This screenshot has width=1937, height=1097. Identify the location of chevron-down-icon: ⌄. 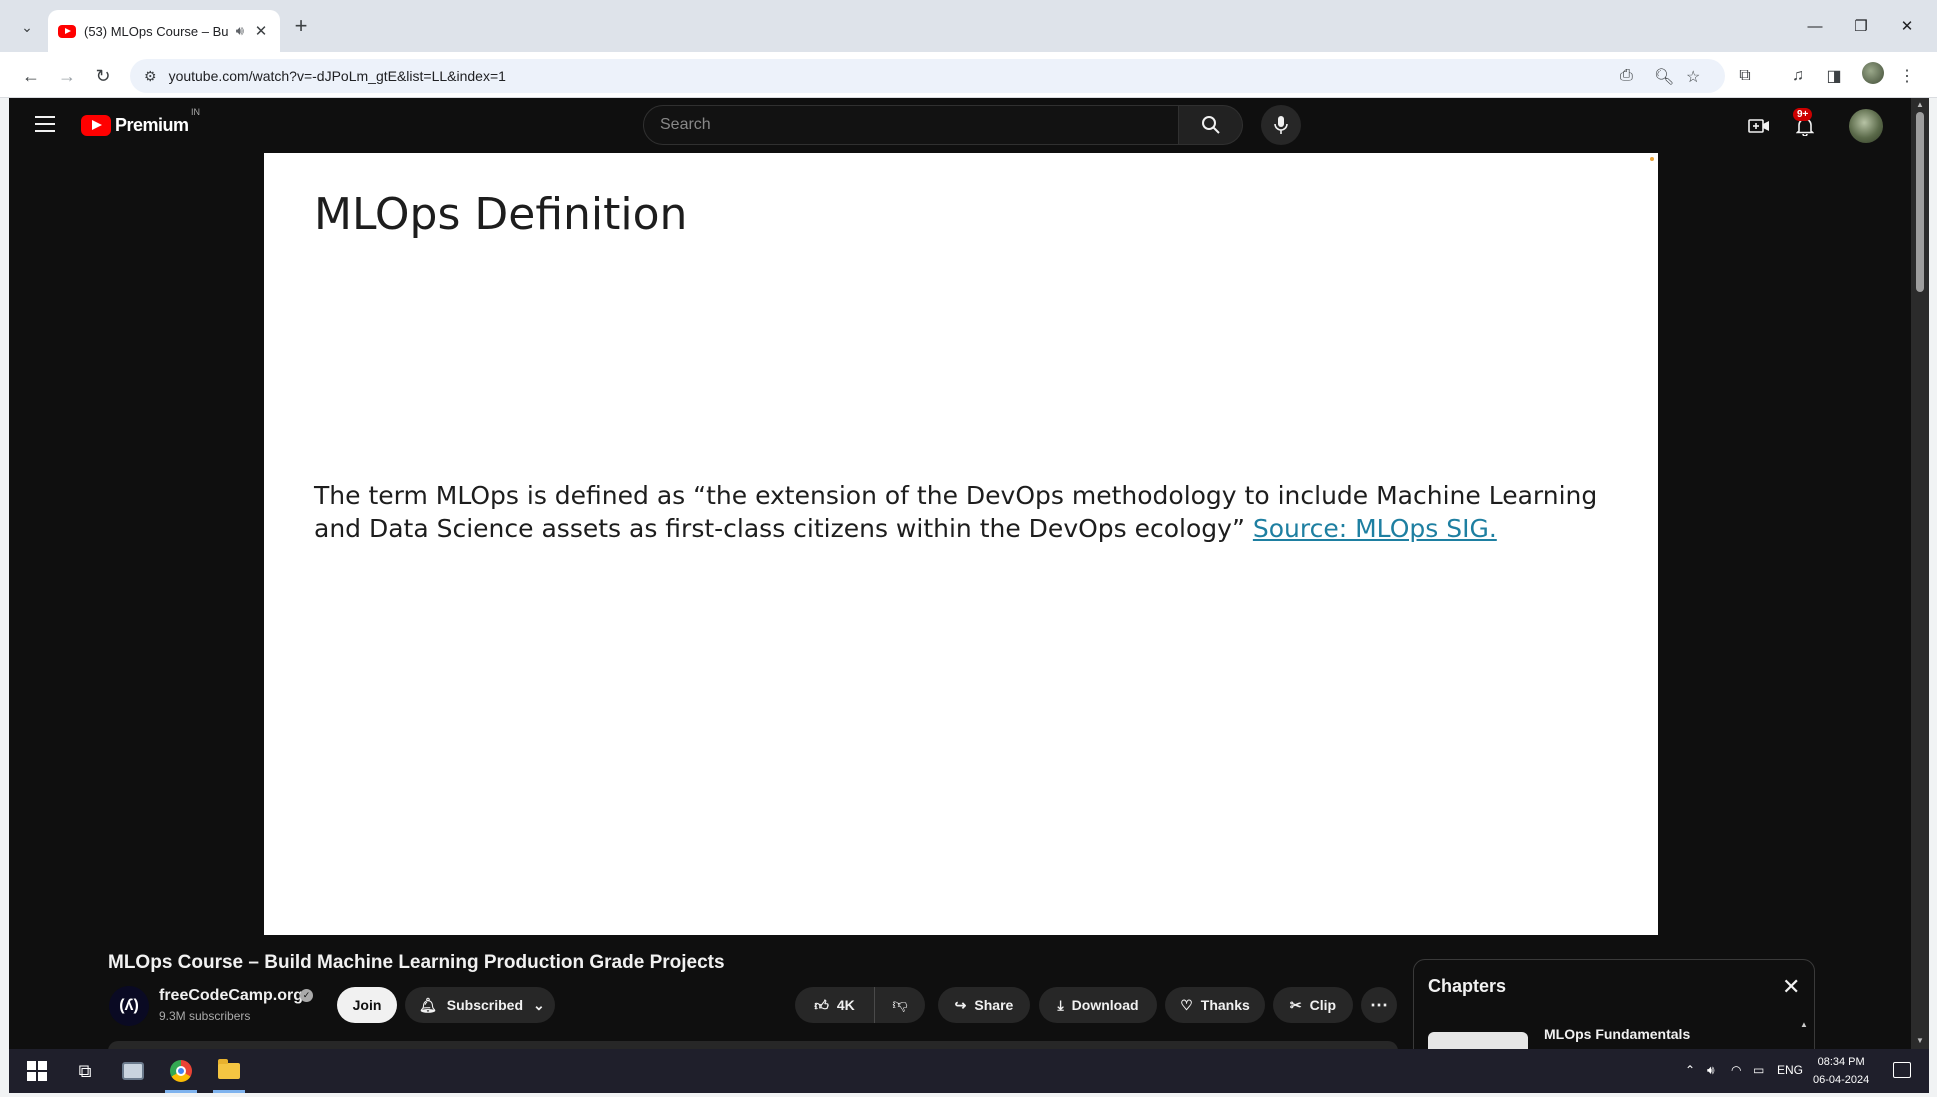
(539, 1004).